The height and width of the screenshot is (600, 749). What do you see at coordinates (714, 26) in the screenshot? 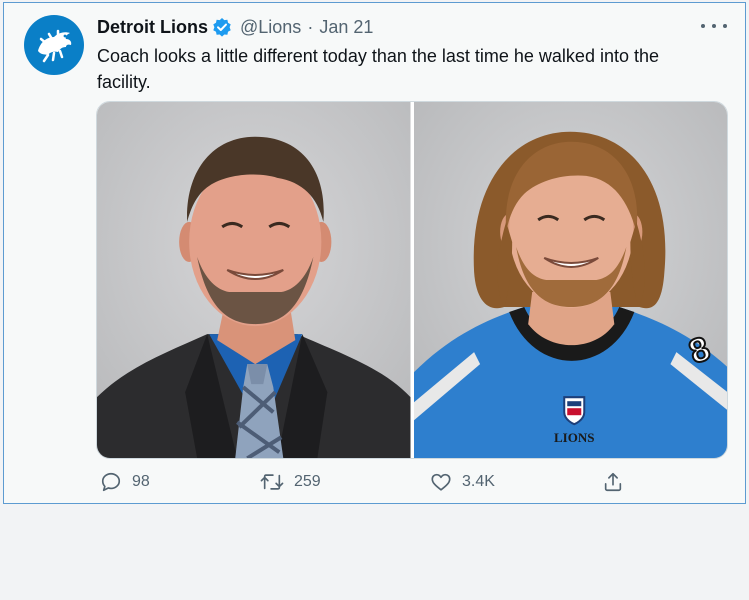
I see `more-icon` at bounding box center [714, 26].